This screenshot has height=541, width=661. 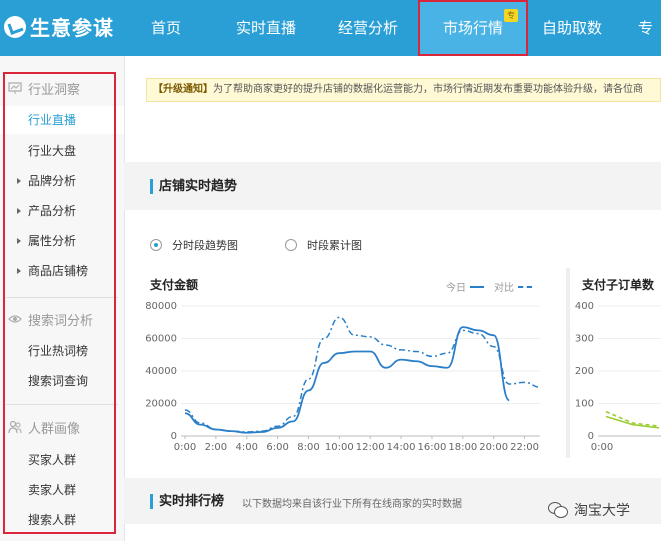 What do you see at coordinates (339, 447) in the screenshot?
I see `x-tick-label: 10:00` at bounding box center [339, 447].